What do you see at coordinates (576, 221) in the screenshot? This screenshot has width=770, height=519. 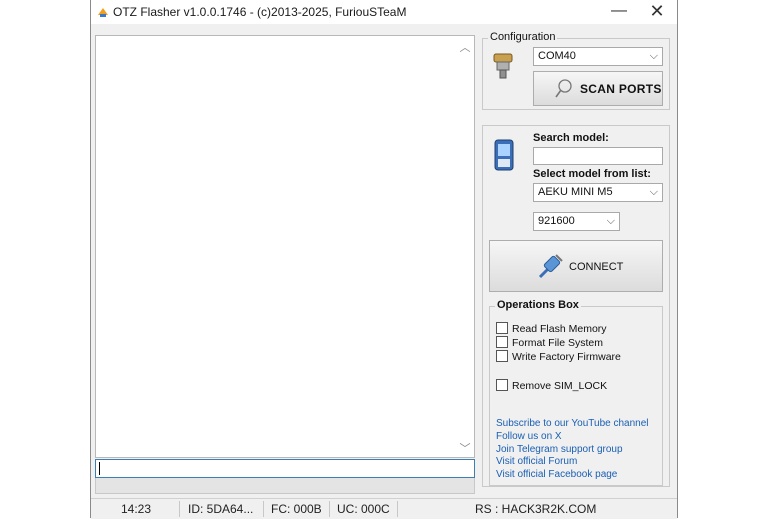 I see `baud-select: 921600 ⌵` at bounding box center [576, 221].